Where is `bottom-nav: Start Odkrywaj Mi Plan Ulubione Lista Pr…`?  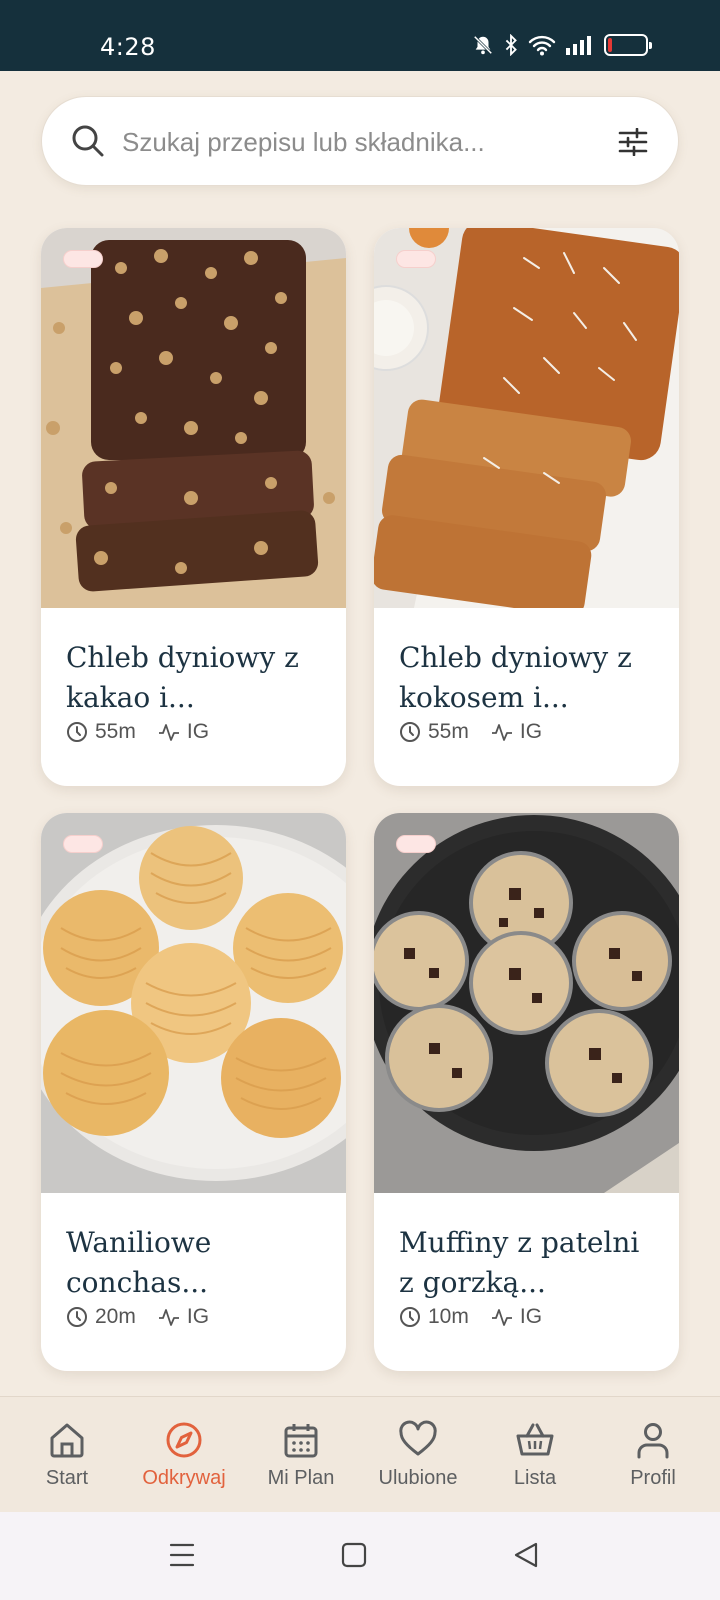 bottom-nav: Start Odkrywaj Mi Plan Ulubione Lista Pr… is located at coordinates (360, 1454).